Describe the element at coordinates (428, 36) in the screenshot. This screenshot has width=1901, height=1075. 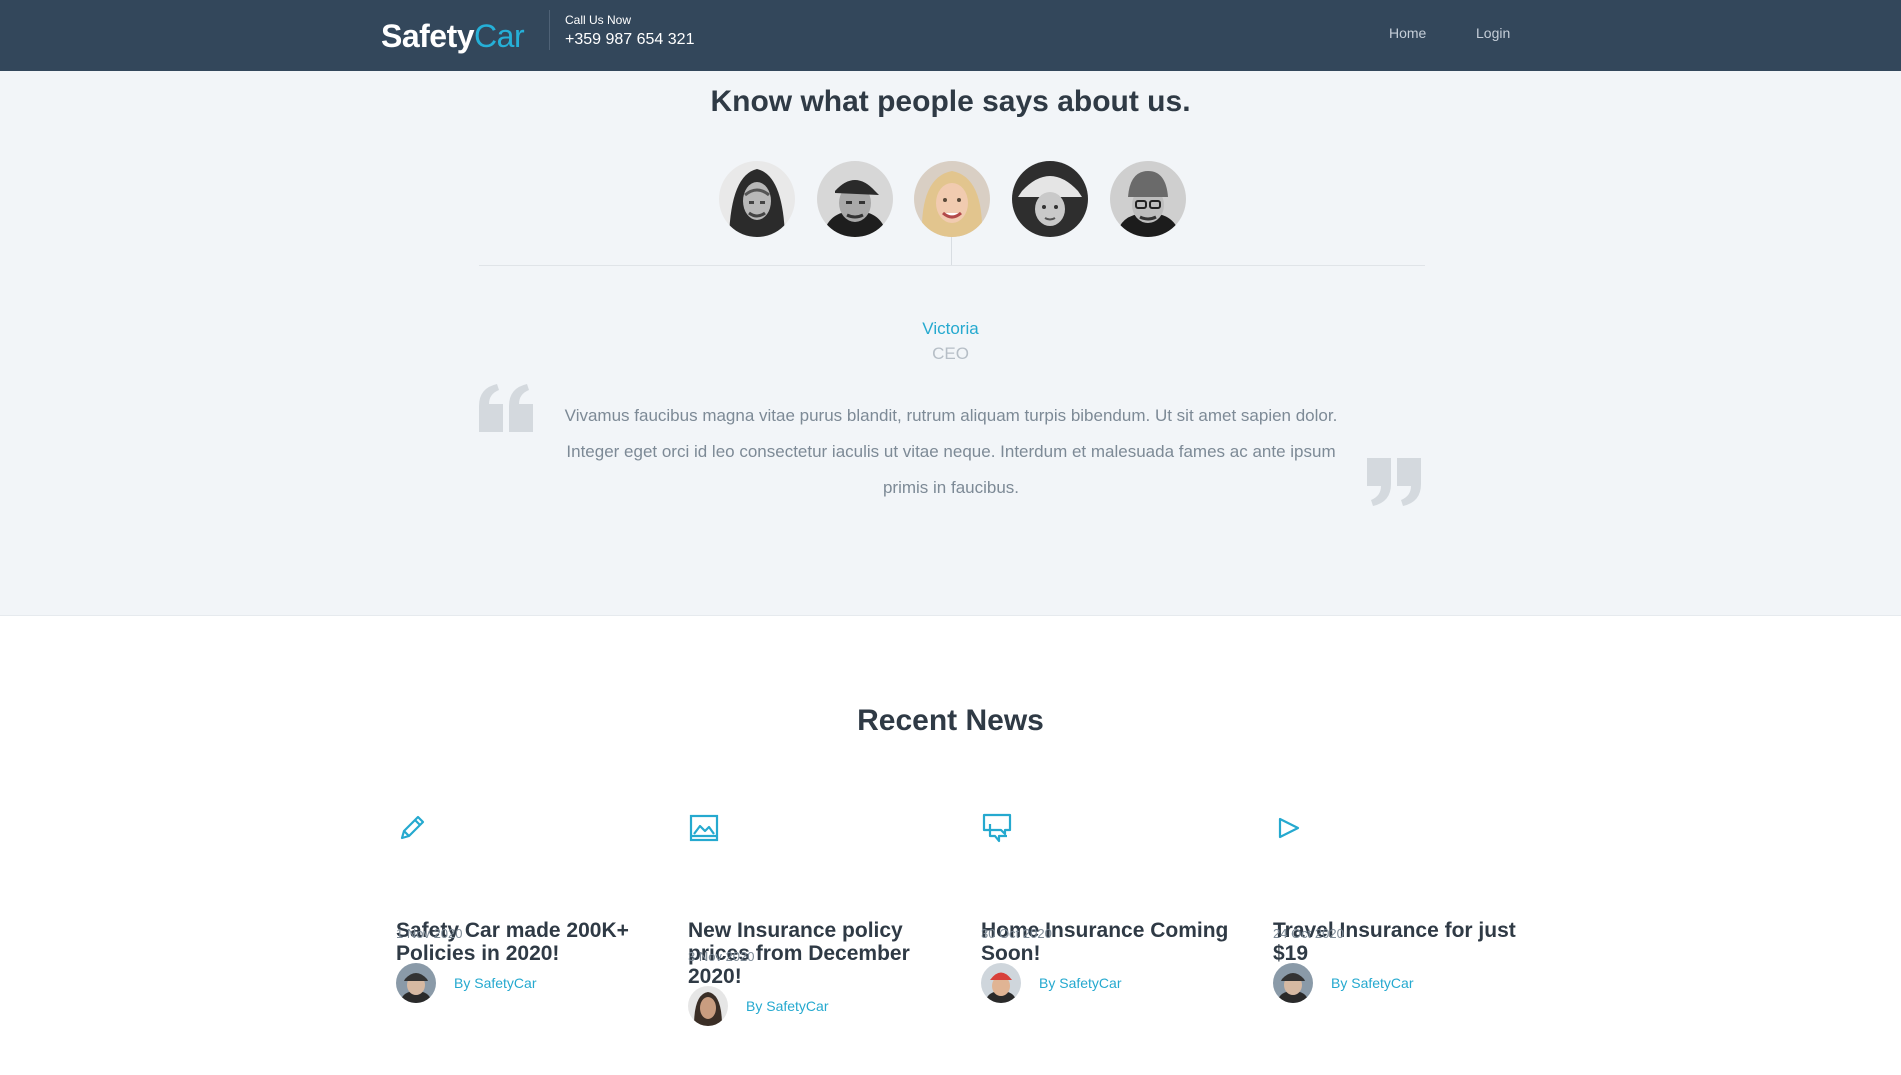
I see `logo-text-safety: Safety` at that location.